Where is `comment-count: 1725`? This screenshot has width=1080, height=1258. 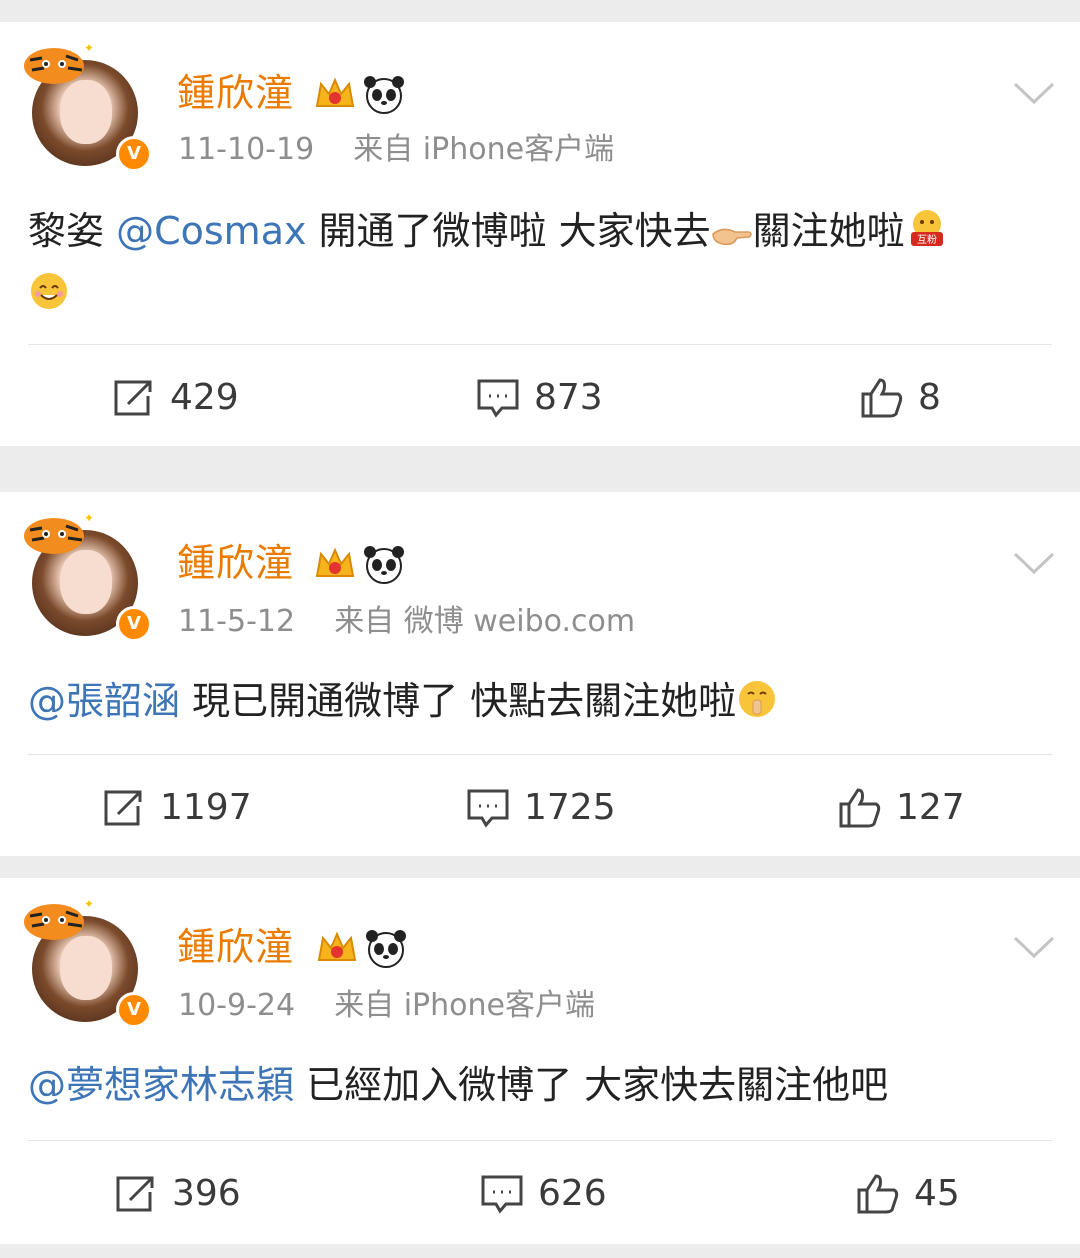
comment-count: 1725 is located at coordinates (570, 807).